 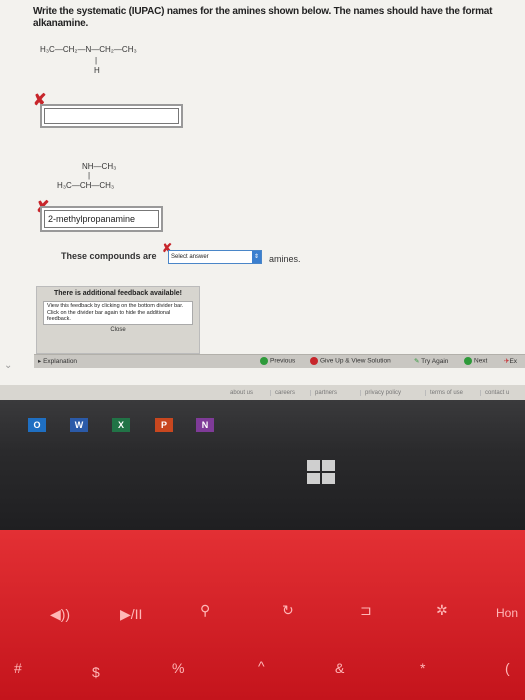 I want to click on compound1-answer-box, so click(x=111, y=116).